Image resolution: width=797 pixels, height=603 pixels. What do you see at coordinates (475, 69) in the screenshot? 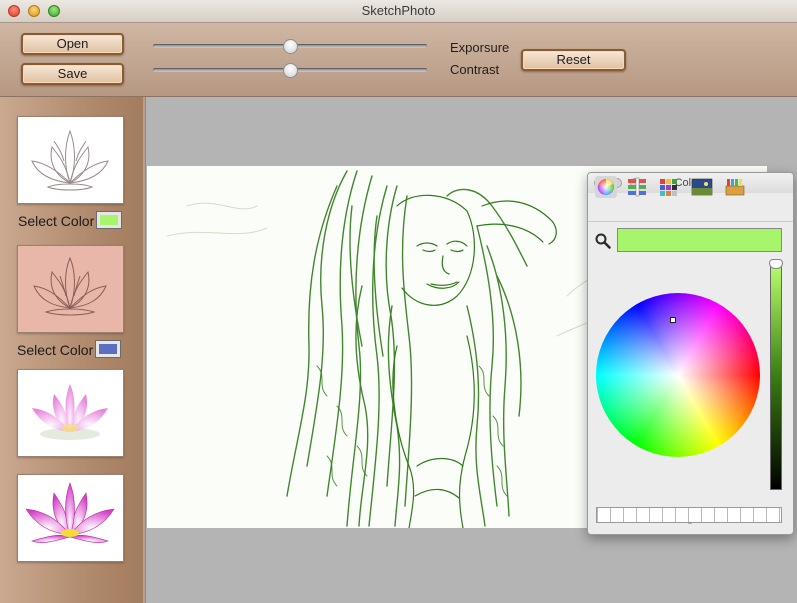
I see `contrast-label: Contrast` at bounding box center [475, 69].